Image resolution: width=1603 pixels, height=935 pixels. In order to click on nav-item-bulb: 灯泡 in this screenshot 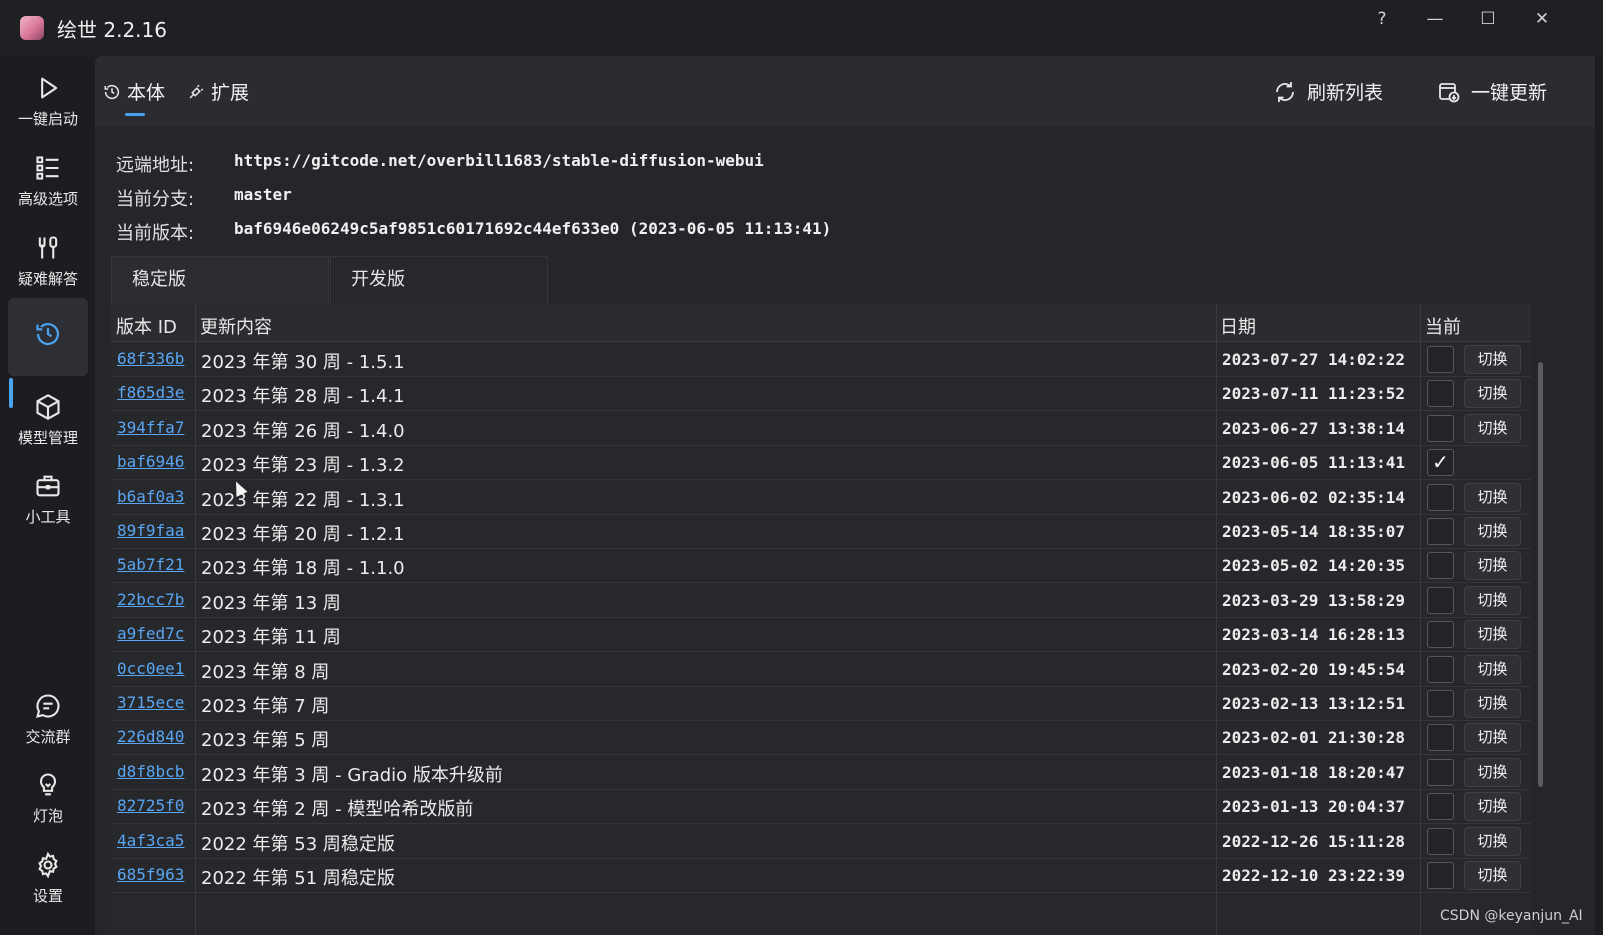, I will do `click(48, 798)`.